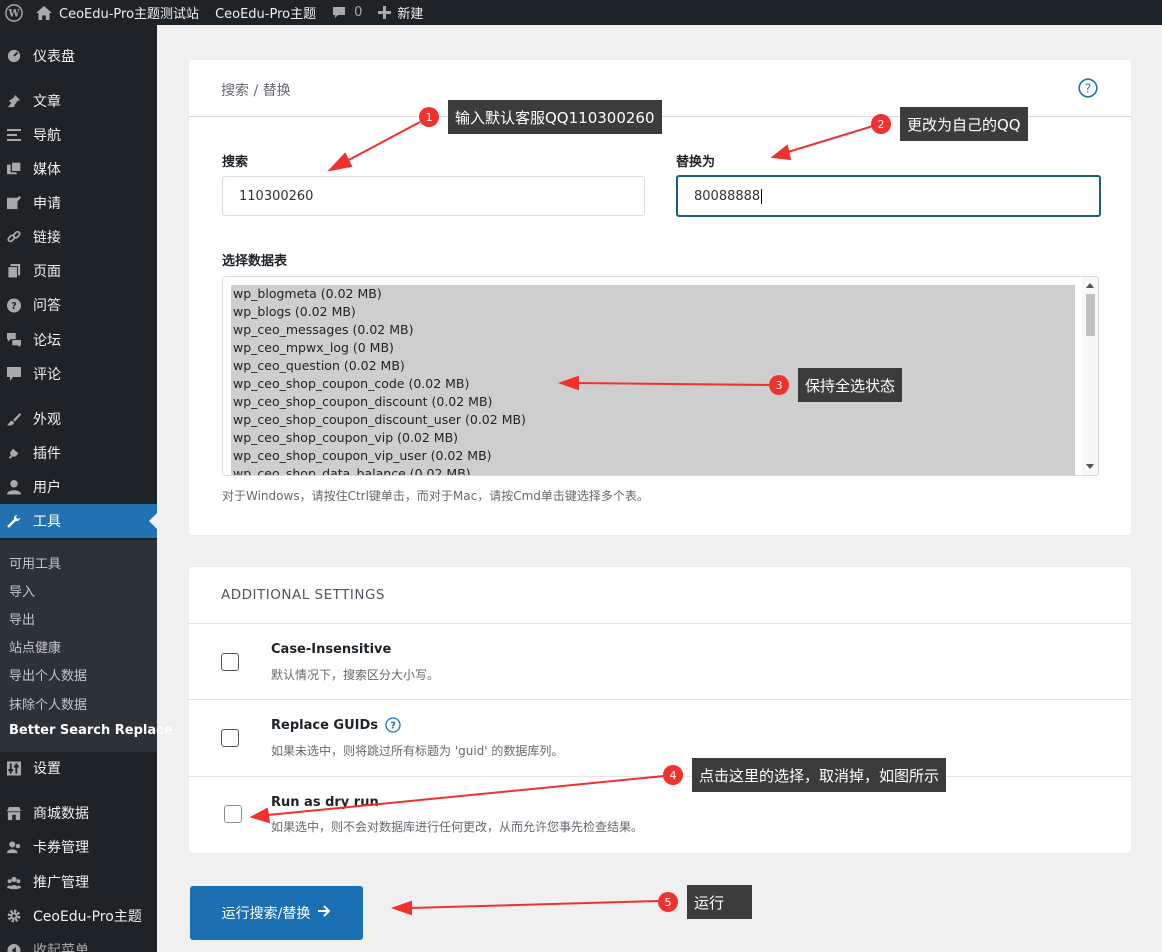  I want to click on replace-guids-label: Replace GUIDs, so click(325, 725).